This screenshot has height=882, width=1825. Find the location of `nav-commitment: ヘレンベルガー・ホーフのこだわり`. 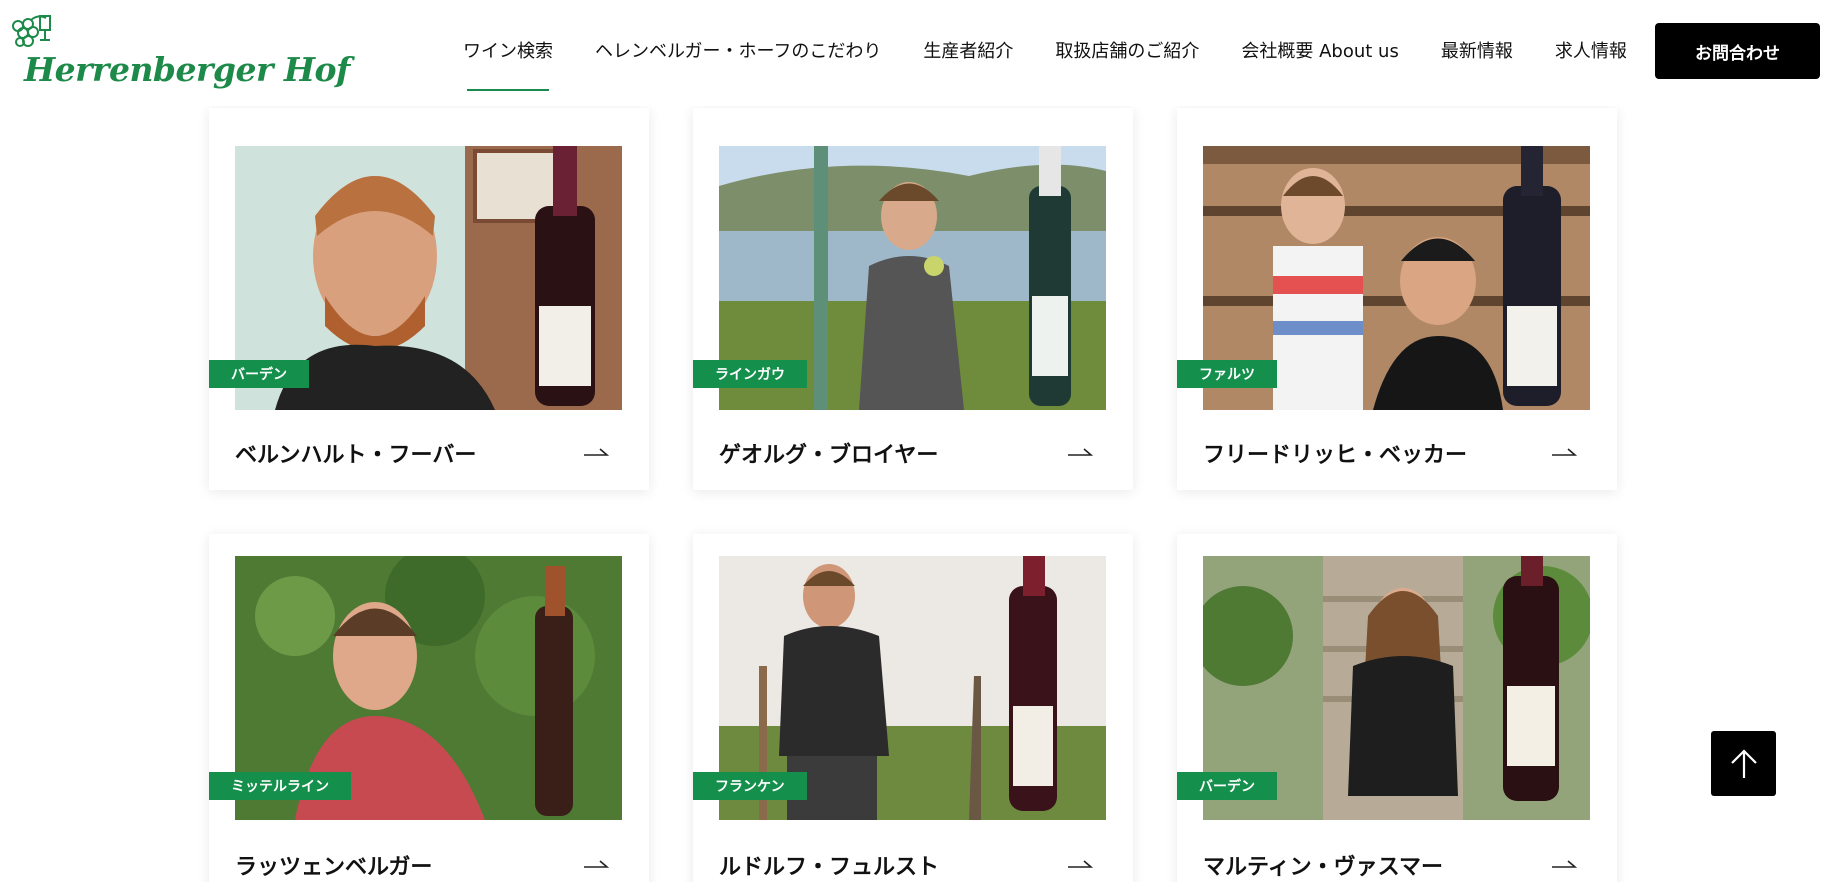

nav-commitment: ヘレンベルガー・ホーフのこだわり is located at coordinates (738, 50).